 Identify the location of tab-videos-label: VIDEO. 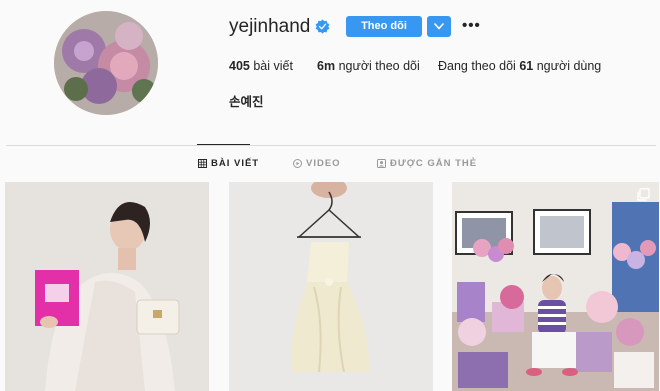
(323, 163).